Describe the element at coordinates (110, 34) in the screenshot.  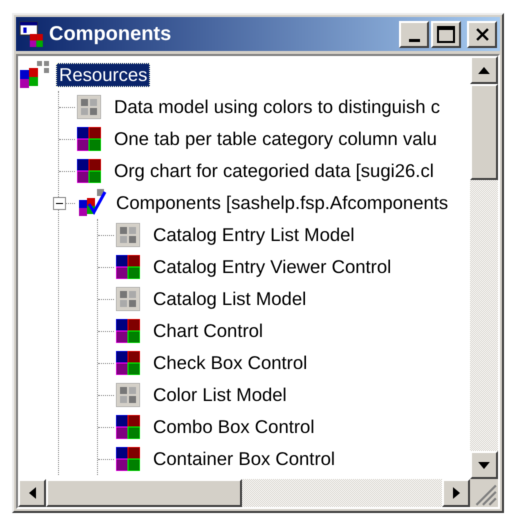
I see `window-title: Components` at that location.